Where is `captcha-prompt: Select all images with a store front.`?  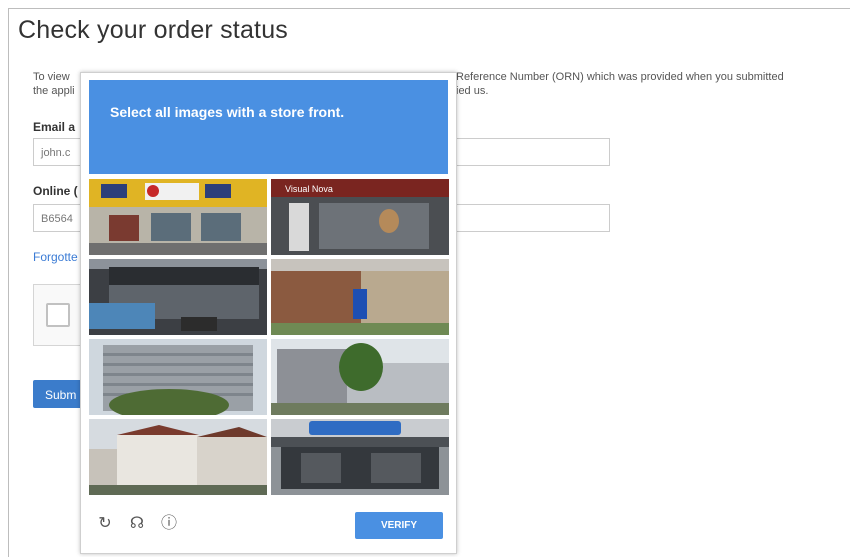
captcha-prompt: Select all images with a store front. is located at coordinates (227, 112).